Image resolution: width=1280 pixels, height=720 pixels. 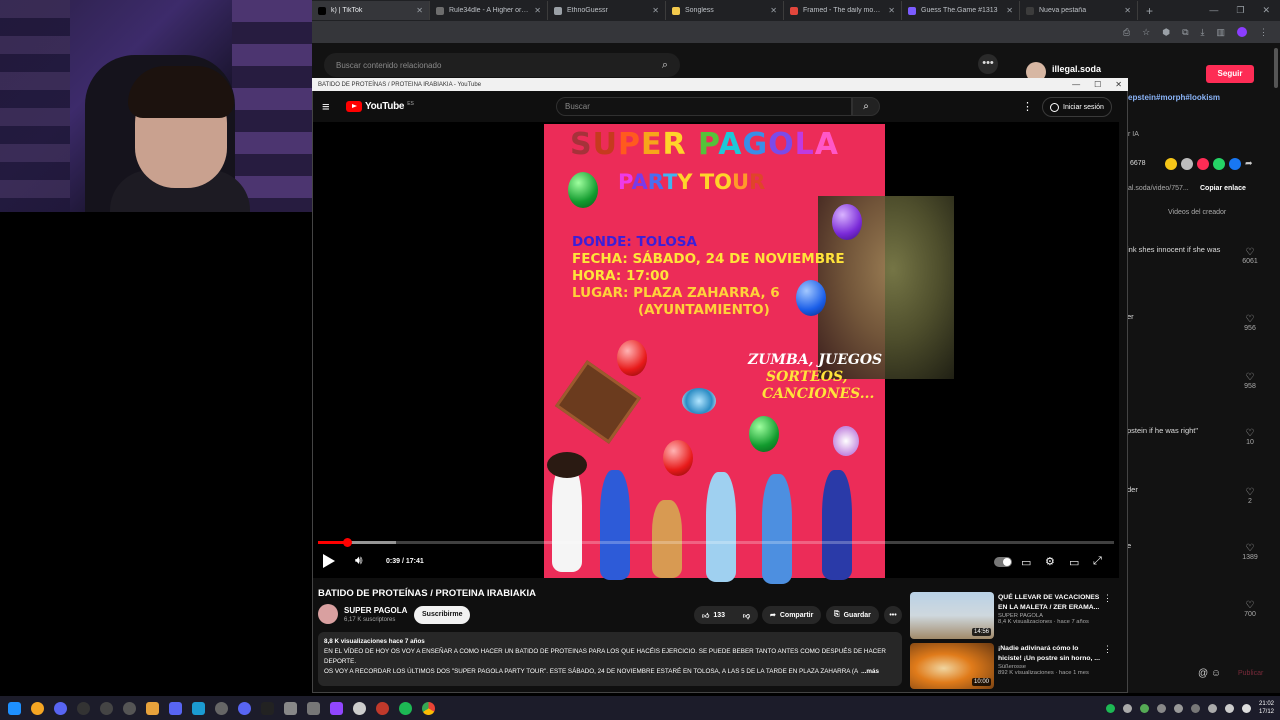 What do you see at coordinates (1026, 562) in the screenshot?
I see `subtitles-icon: ▭` at bounding box center [1026, 562].